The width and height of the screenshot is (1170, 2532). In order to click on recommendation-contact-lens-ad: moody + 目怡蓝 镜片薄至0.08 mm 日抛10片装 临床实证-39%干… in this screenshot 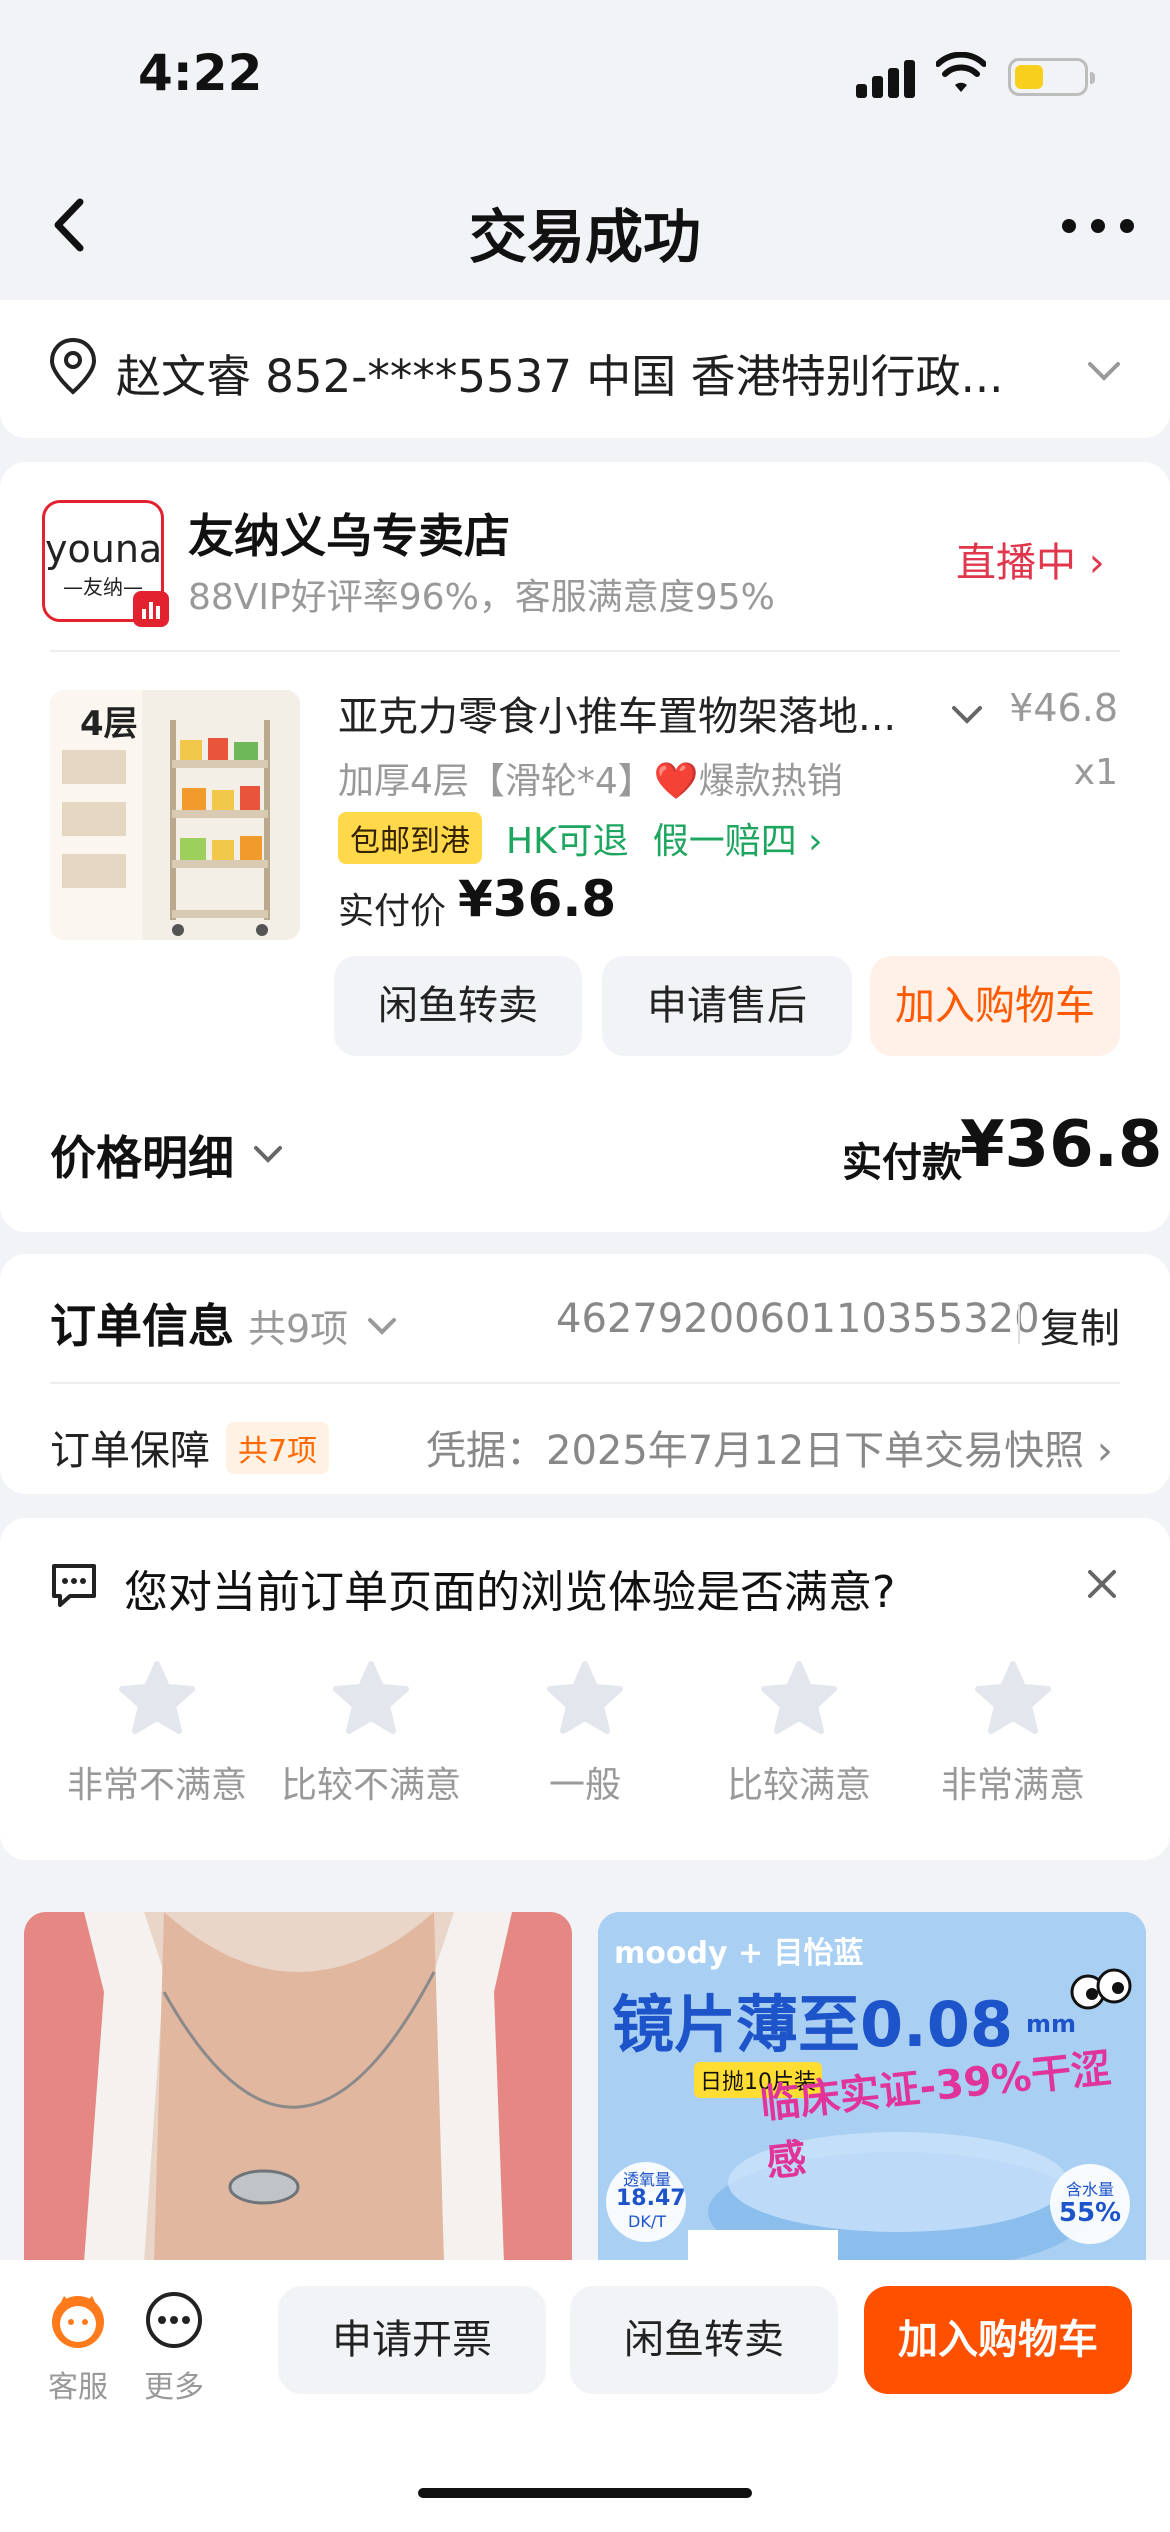, I will do `click(872, 2087)`.